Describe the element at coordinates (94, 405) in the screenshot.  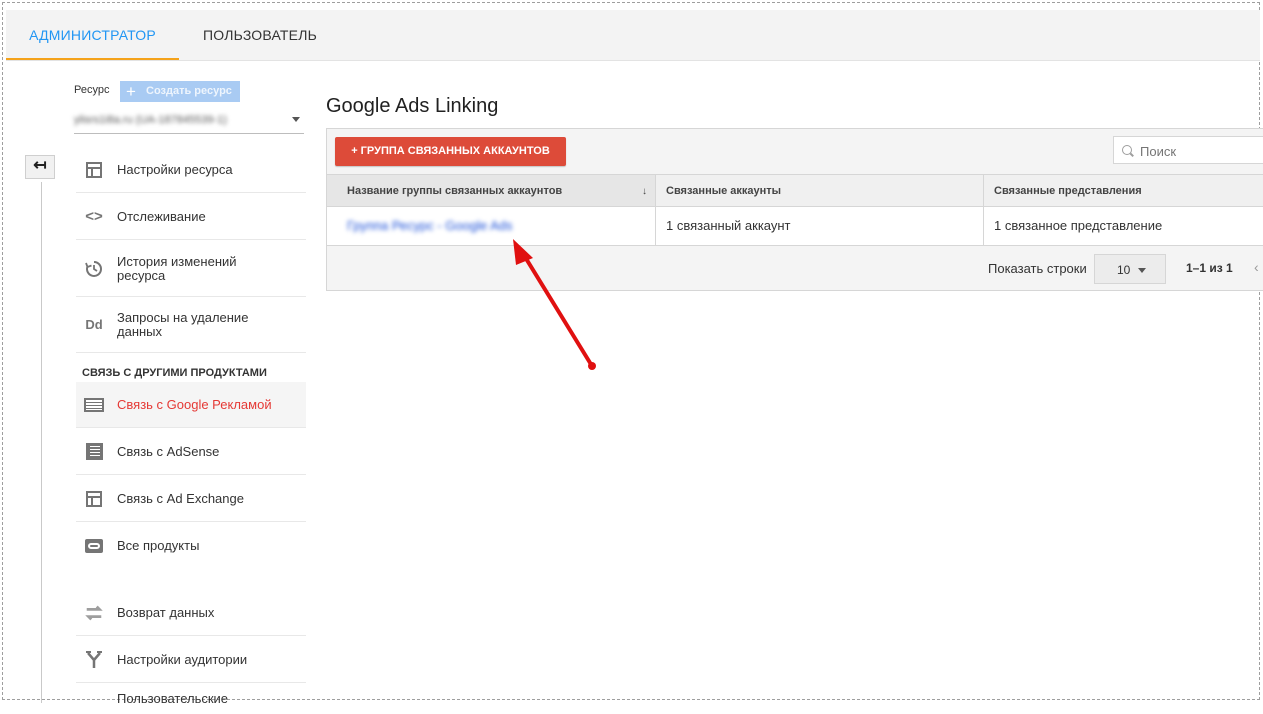
I see `ads-list-icon` at that location.